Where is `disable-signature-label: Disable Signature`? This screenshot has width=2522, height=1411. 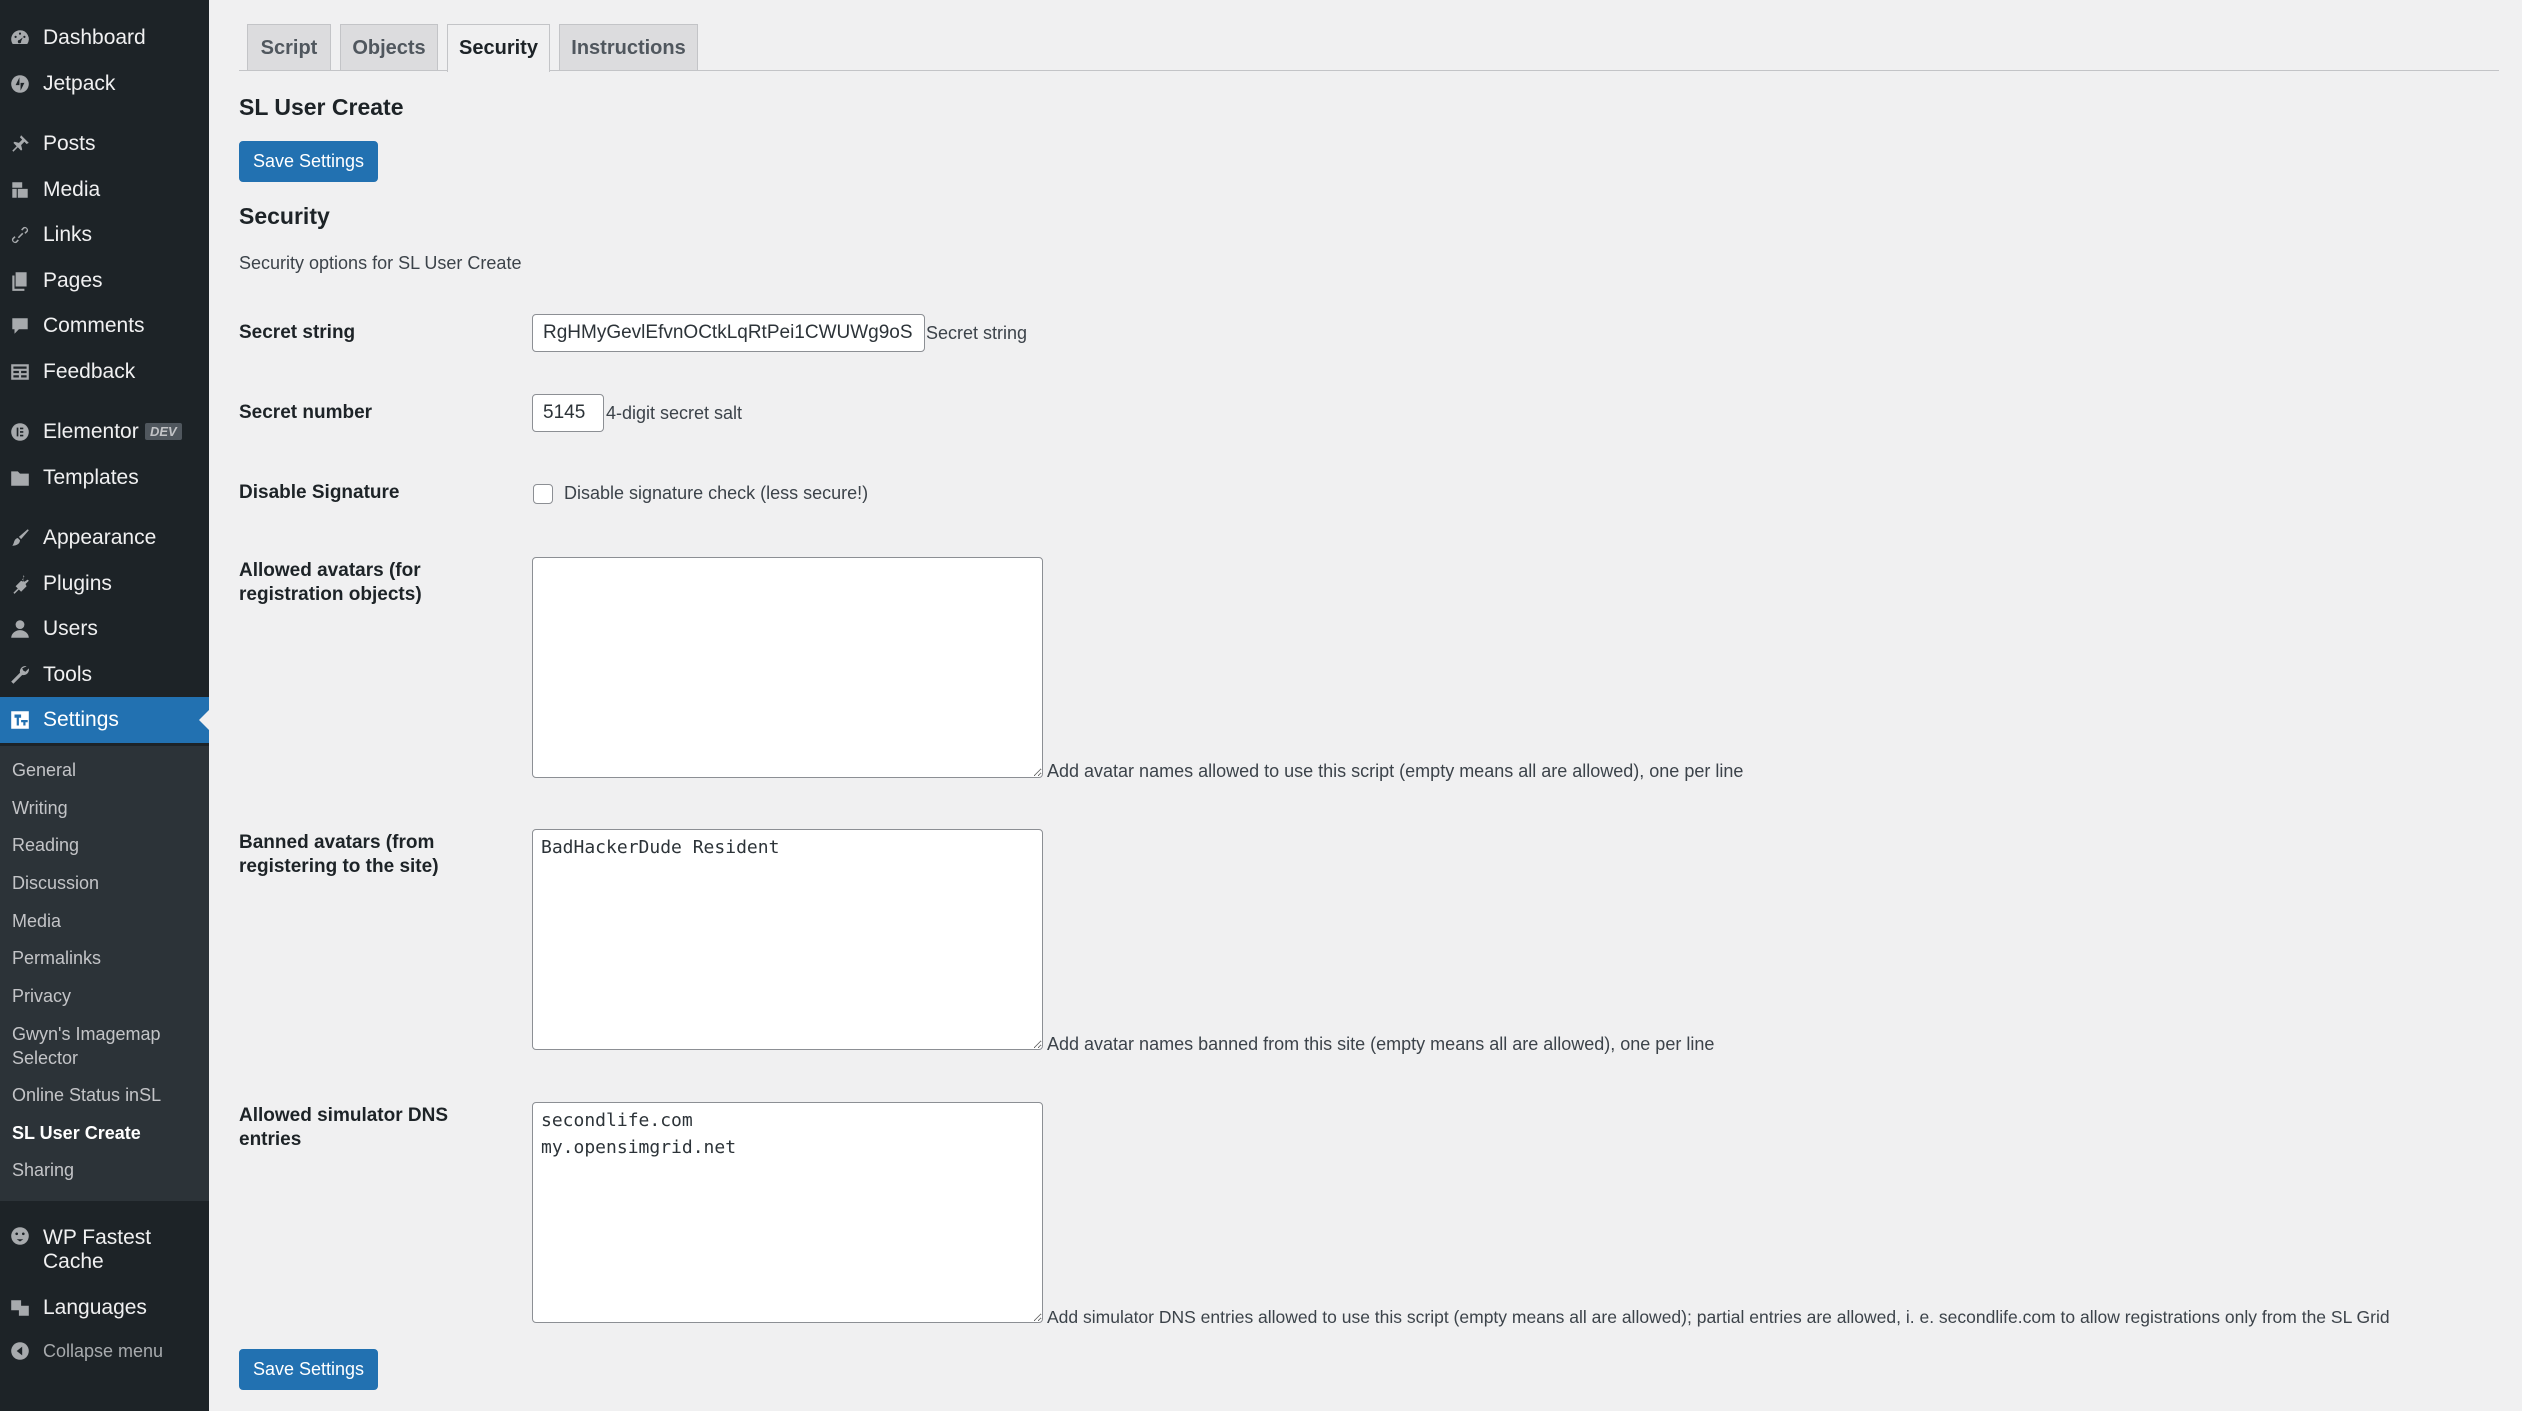 disable-signature-label: Disable Signature is located at coordinates (319, 492).